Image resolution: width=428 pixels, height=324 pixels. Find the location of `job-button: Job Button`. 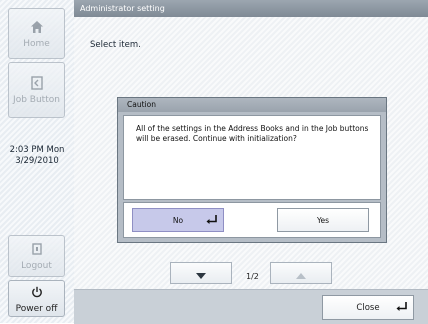

job-button: Job Button is located at coordinates (36, 90).